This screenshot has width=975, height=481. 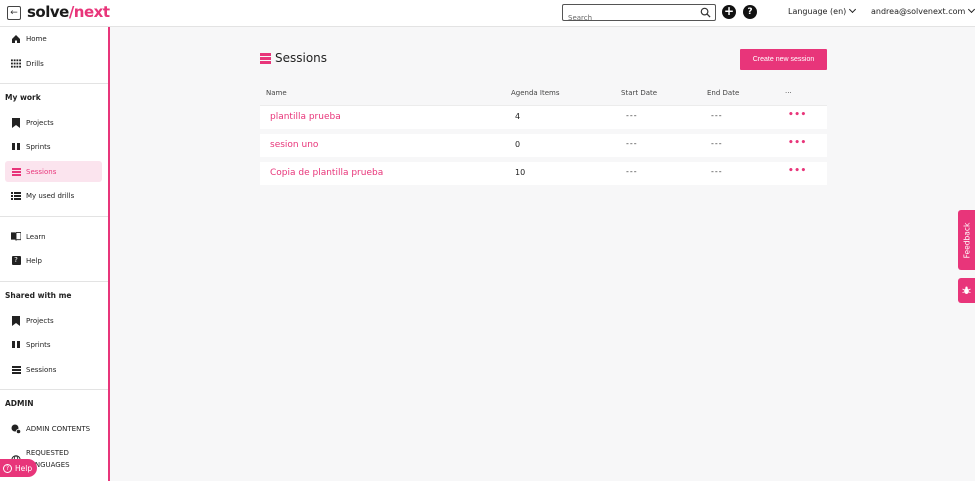 I want to click on home-icon, so click(x=16, y=39).